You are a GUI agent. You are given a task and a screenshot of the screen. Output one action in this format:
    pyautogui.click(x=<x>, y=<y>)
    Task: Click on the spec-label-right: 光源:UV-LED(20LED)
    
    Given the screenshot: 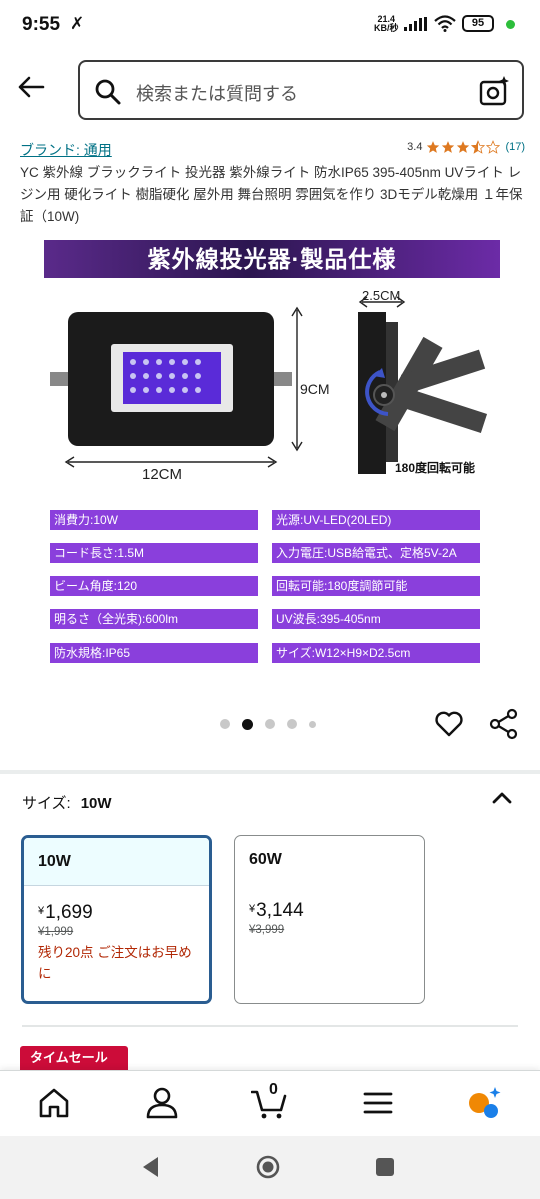 What is the action you would take?
    pyautogui.click(x=376, y=520)
    